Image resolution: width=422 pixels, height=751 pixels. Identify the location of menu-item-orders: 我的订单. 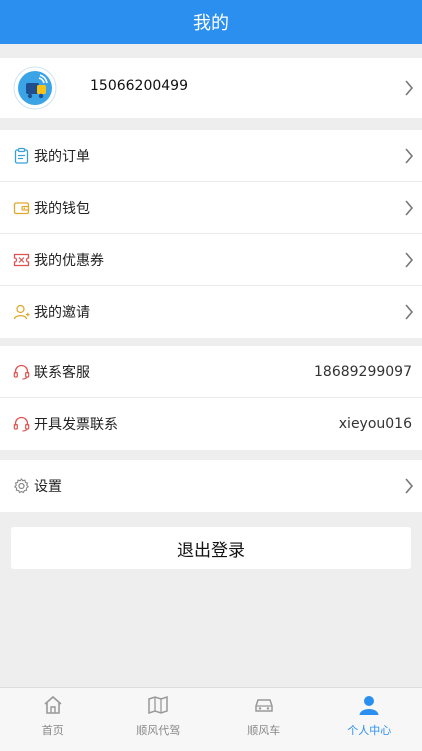
(211, 156).